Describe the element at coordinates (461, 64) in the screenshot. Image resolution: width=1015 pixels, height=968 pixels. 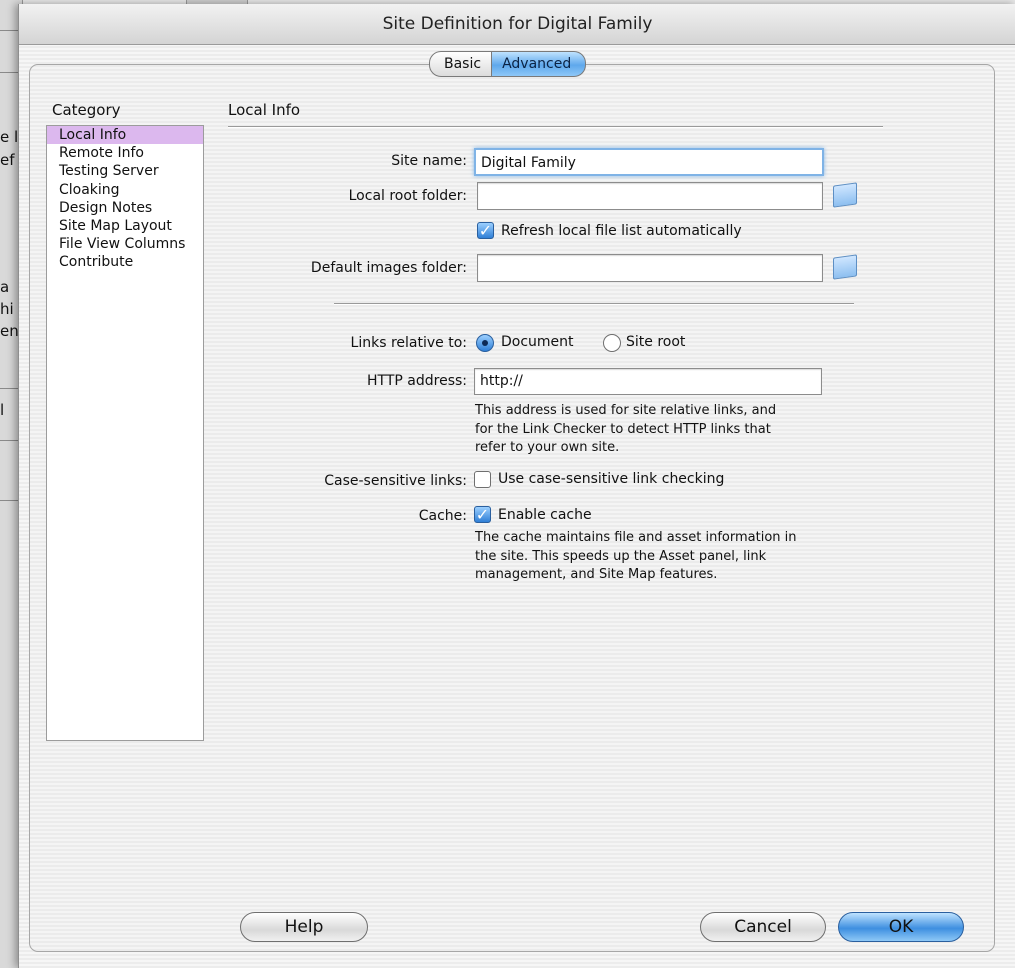
I see `tab-basic: Basic` at that location.